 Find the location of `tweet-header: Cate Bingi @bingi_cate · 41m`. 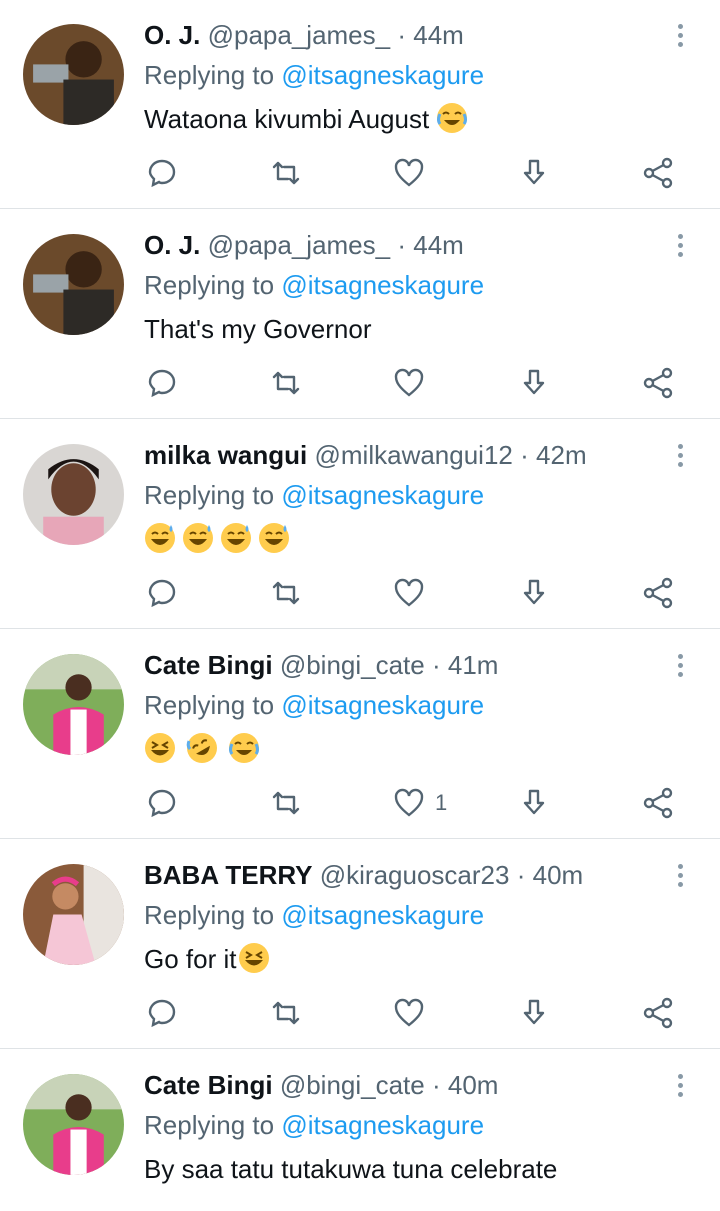

tweet-header: Cate Bingi @bingi_cate · 41m is located at coordinates (402, 665).